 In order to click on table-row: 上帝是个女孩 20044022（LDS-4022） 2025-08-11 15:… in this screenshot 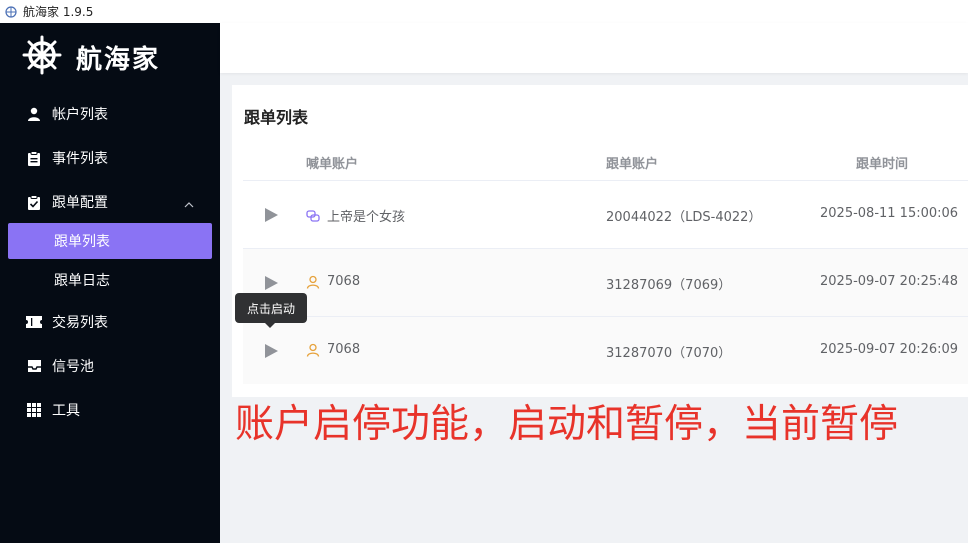, I will do `click(605, 214)`.